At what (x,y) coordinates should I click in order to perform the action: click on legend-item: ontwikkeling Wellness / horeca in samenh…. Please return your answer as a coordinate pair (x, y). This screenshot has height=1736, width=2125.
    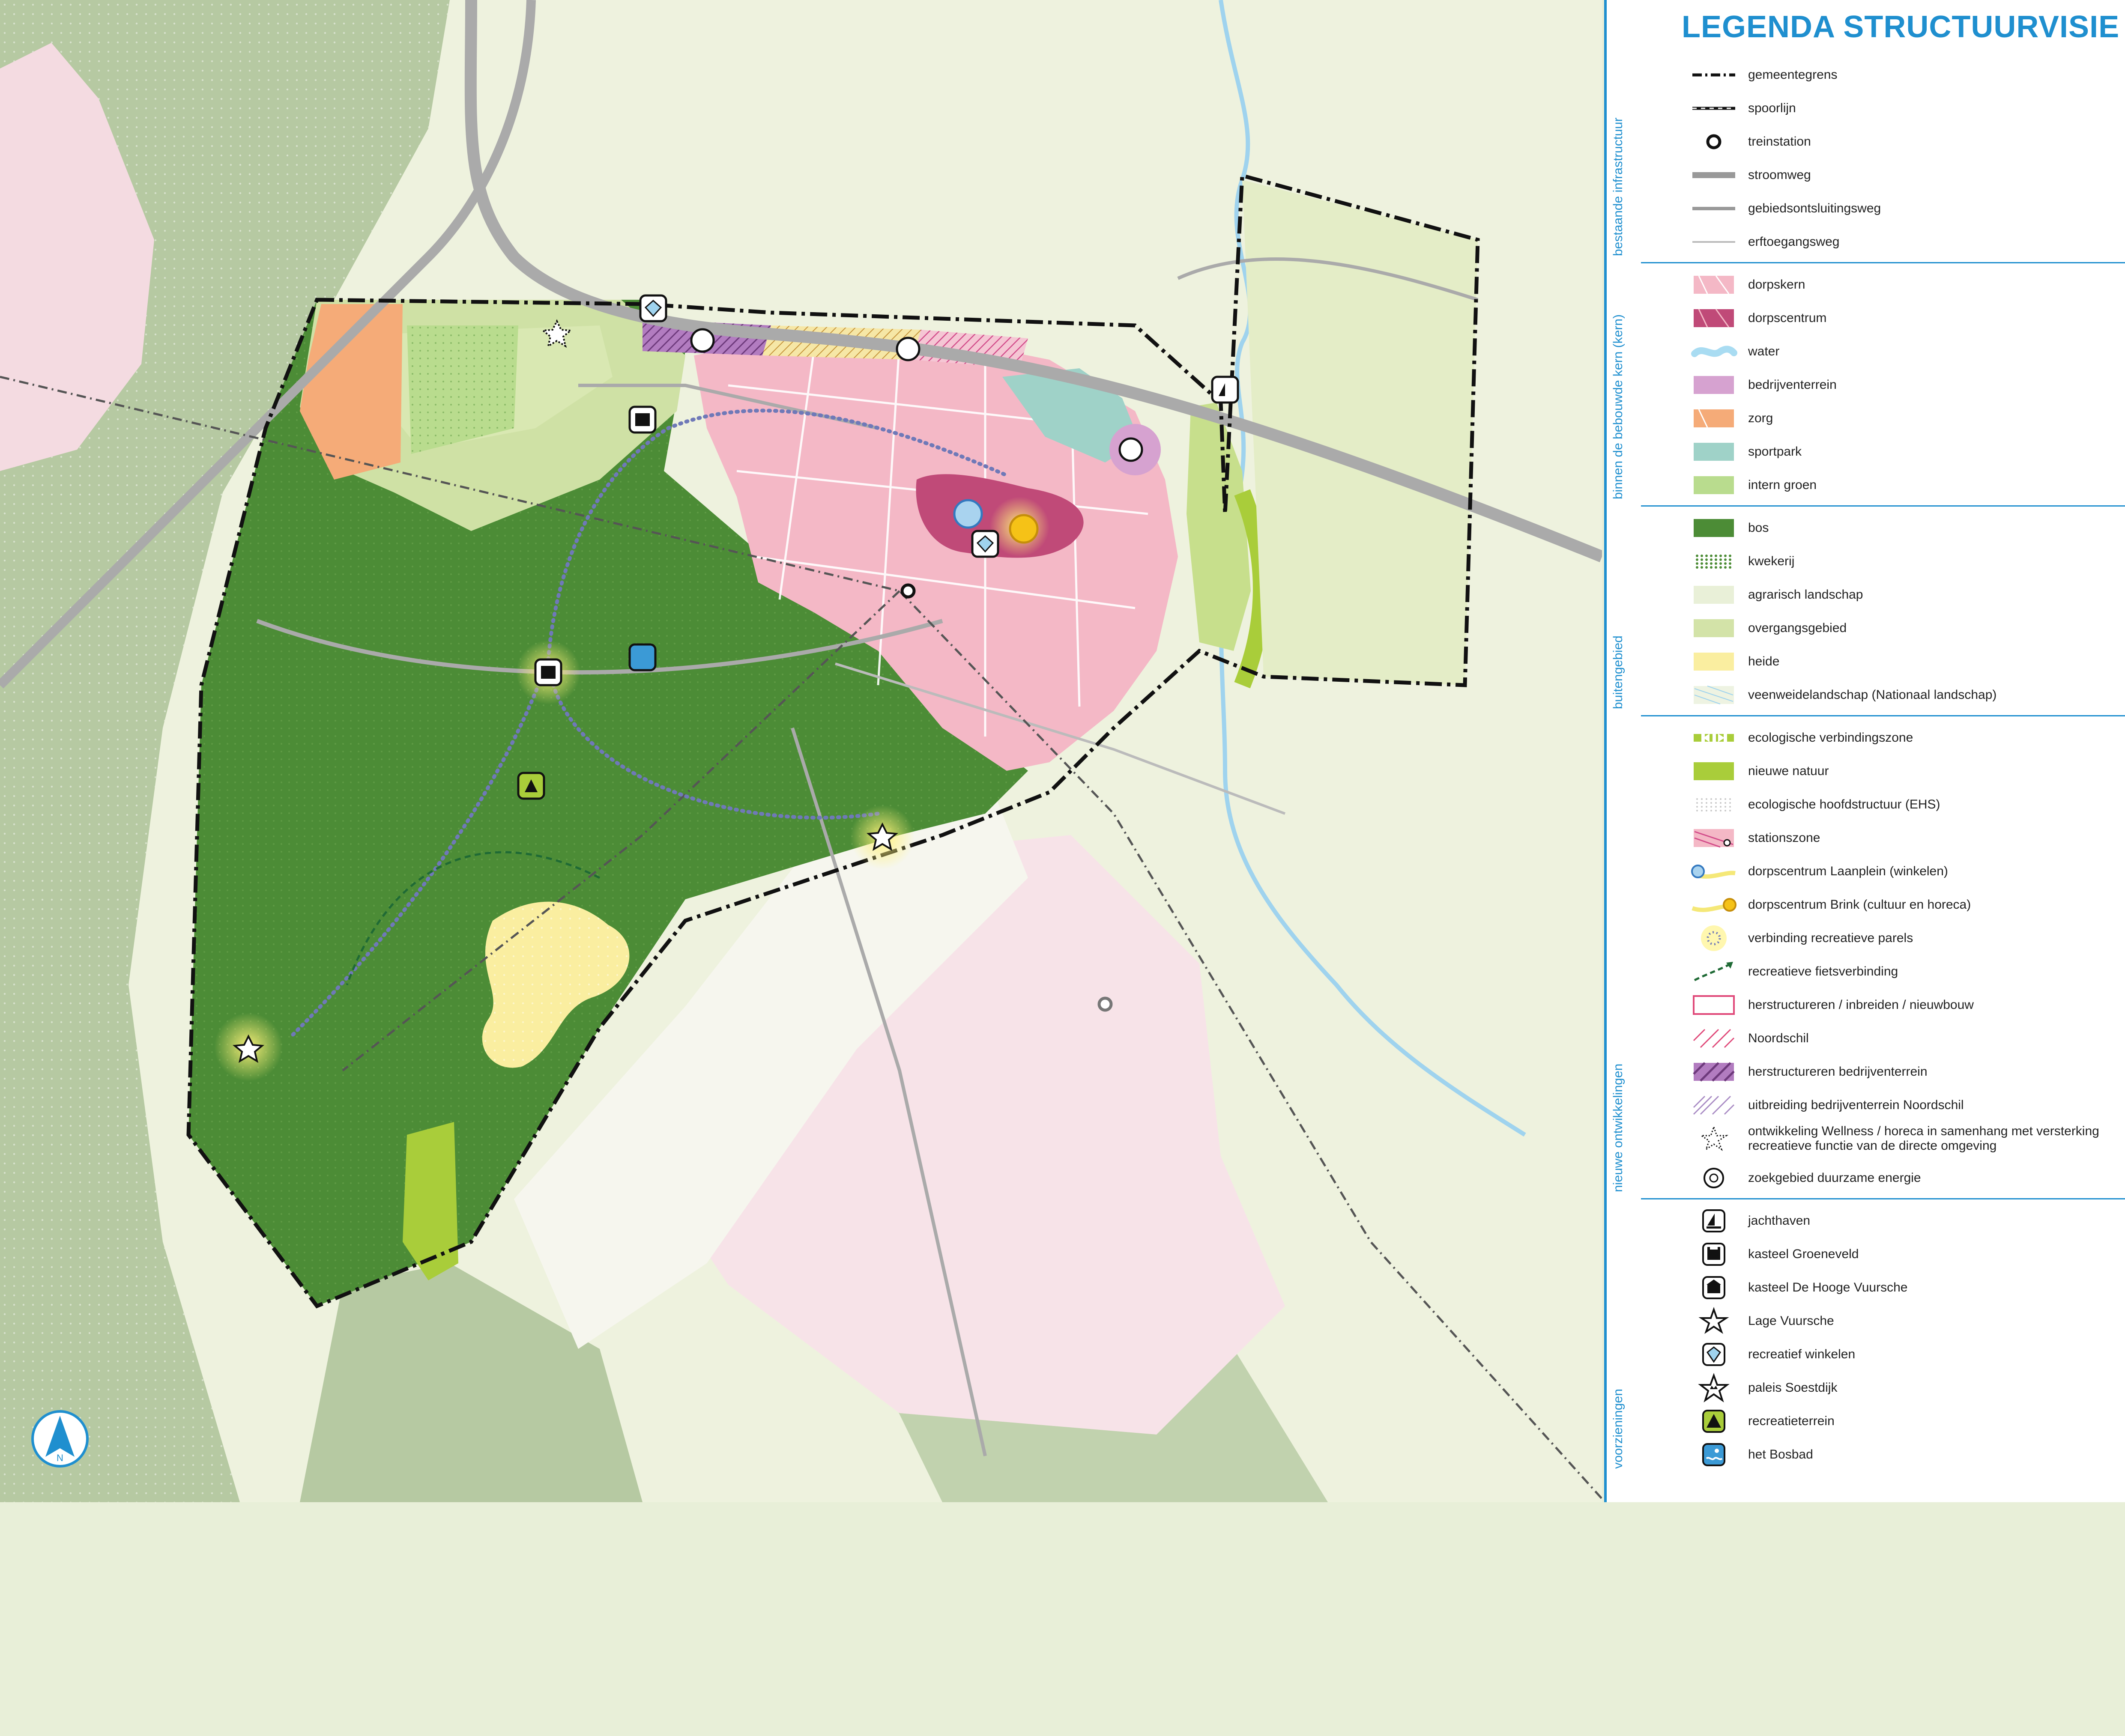
    Looking at the image, I should click on (1866, 1139).